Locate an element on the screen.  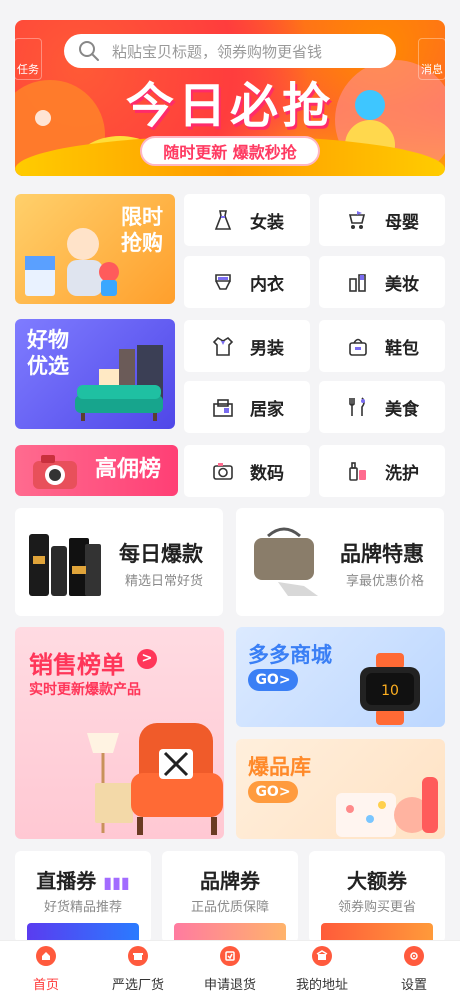
tab-label: 设置 is located at coordinates (413, 985).